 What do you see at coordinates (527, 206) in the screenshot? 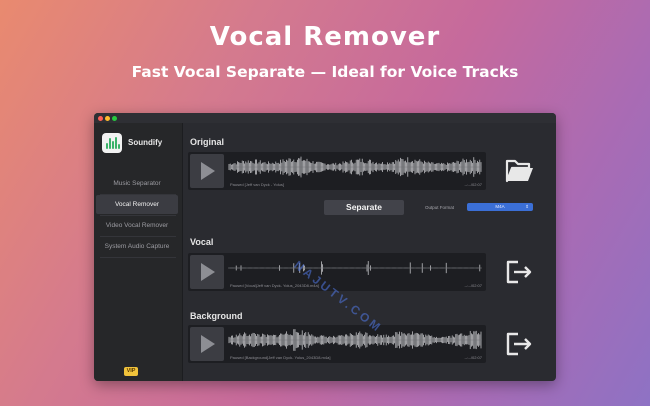
I see `chevron-updown-icon: ⇕` at bounding box center [527, 206].